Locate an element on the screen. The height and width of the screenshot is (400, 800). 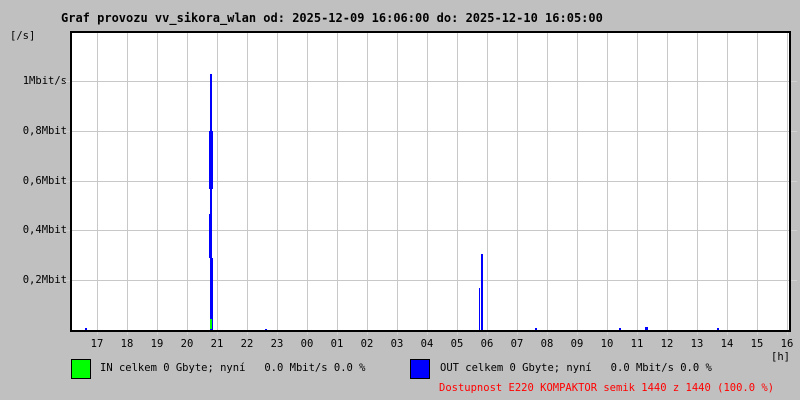
x-axis-tick-label: 21 is located at coordinates (217, 344).